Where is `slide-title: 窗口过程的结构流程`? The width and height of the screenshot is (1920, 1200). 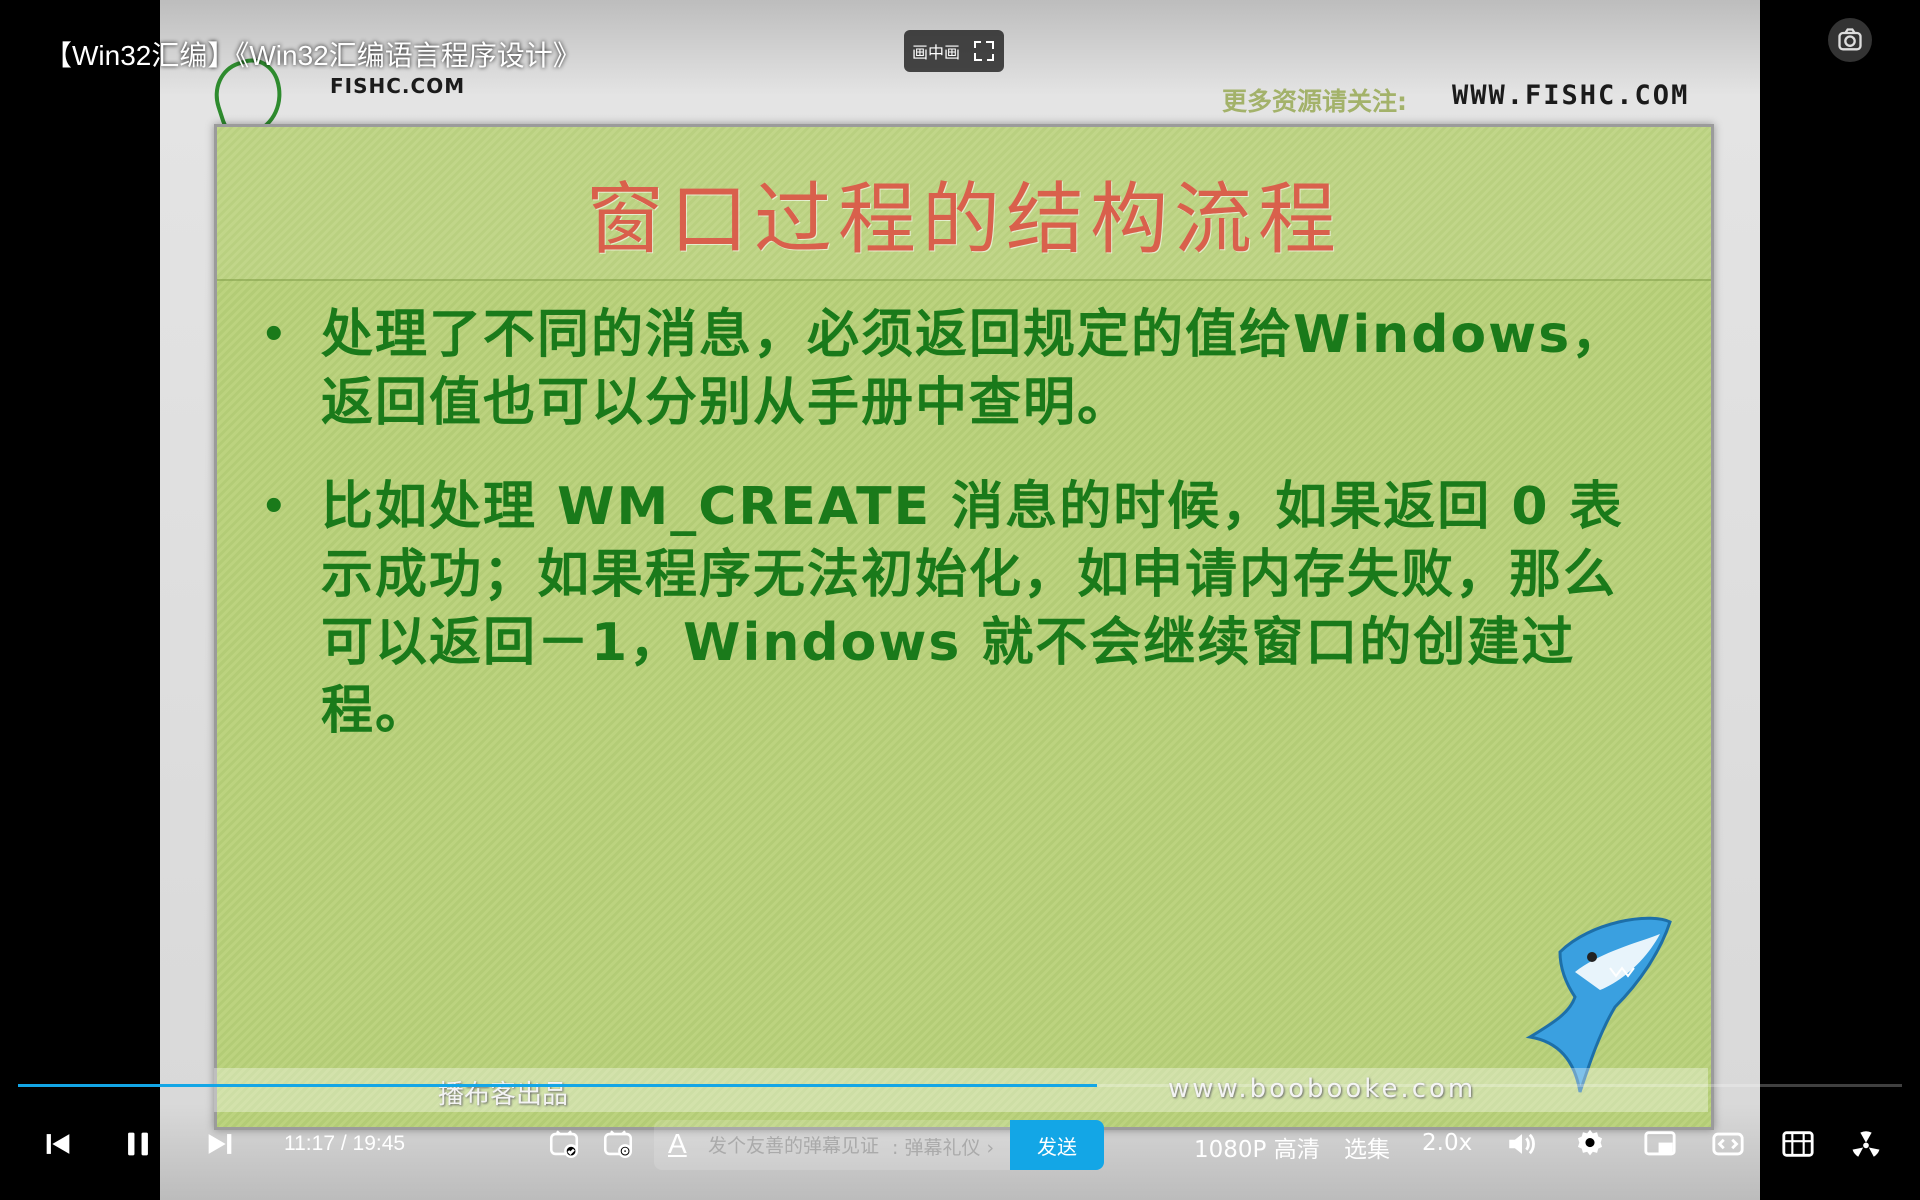
slide-title: 窗口过程的结构流程 is located at coordinates (963, 220).